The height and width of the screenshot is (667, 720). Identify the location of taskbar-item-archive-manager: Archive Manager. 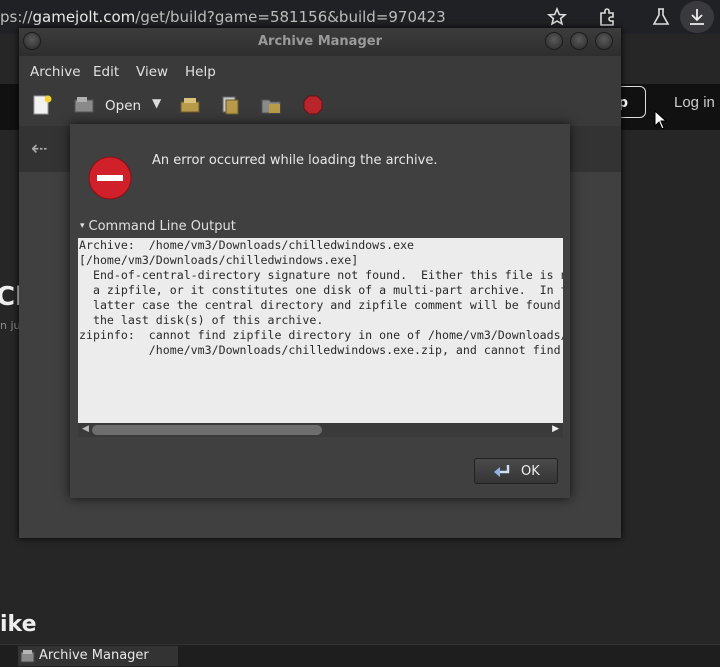
(98, 656).